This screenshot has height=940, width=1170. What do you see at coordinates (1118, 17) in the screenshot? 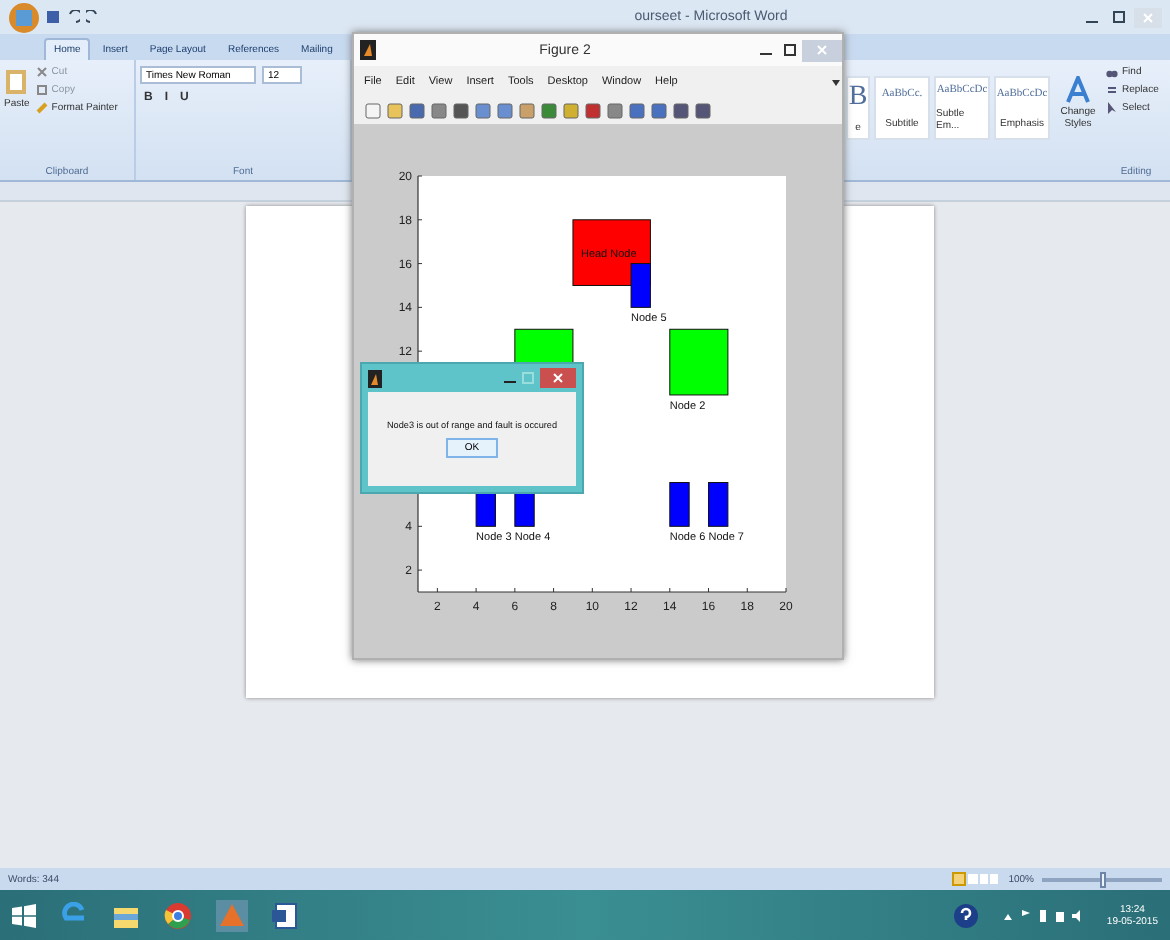
I see `restore-icon` at bounding box center [1118, 17].